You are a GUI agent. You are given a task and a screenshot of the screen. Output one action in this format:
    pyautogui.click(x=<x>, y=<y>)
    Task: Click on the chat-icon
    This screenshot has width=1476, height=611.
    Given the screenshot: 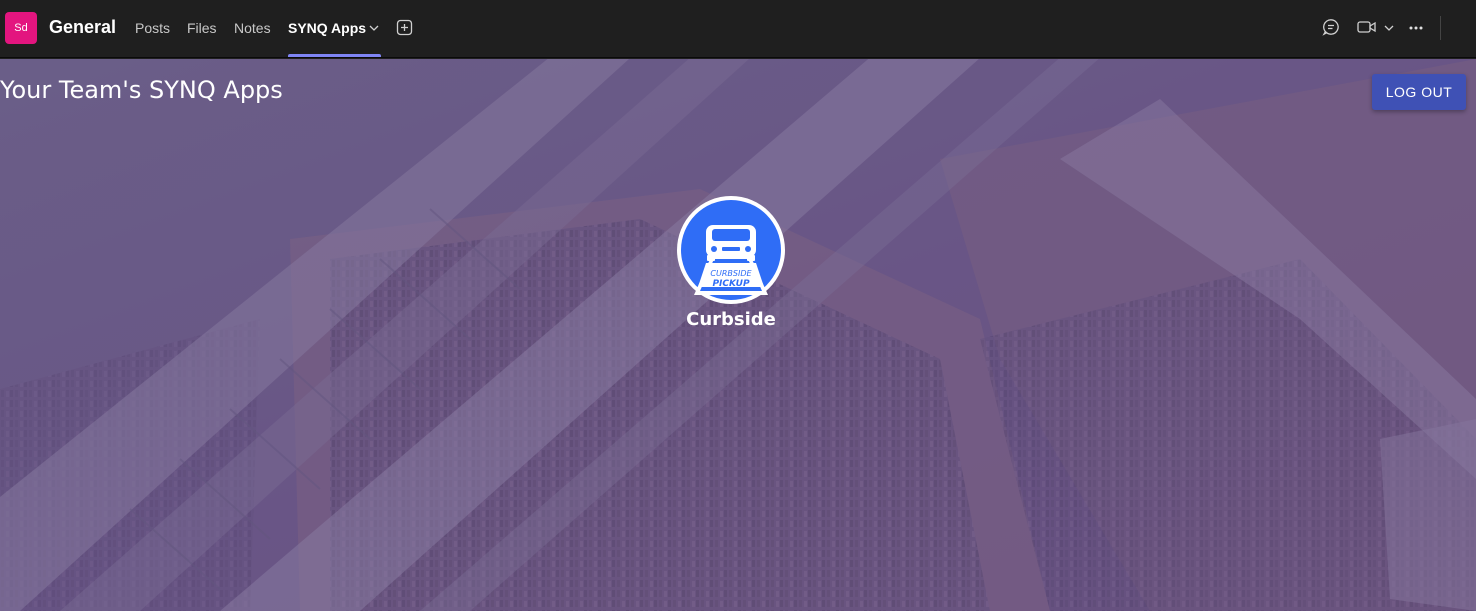 What is the action you would take?
    pyautogui.click(x=1331, y=27)
    